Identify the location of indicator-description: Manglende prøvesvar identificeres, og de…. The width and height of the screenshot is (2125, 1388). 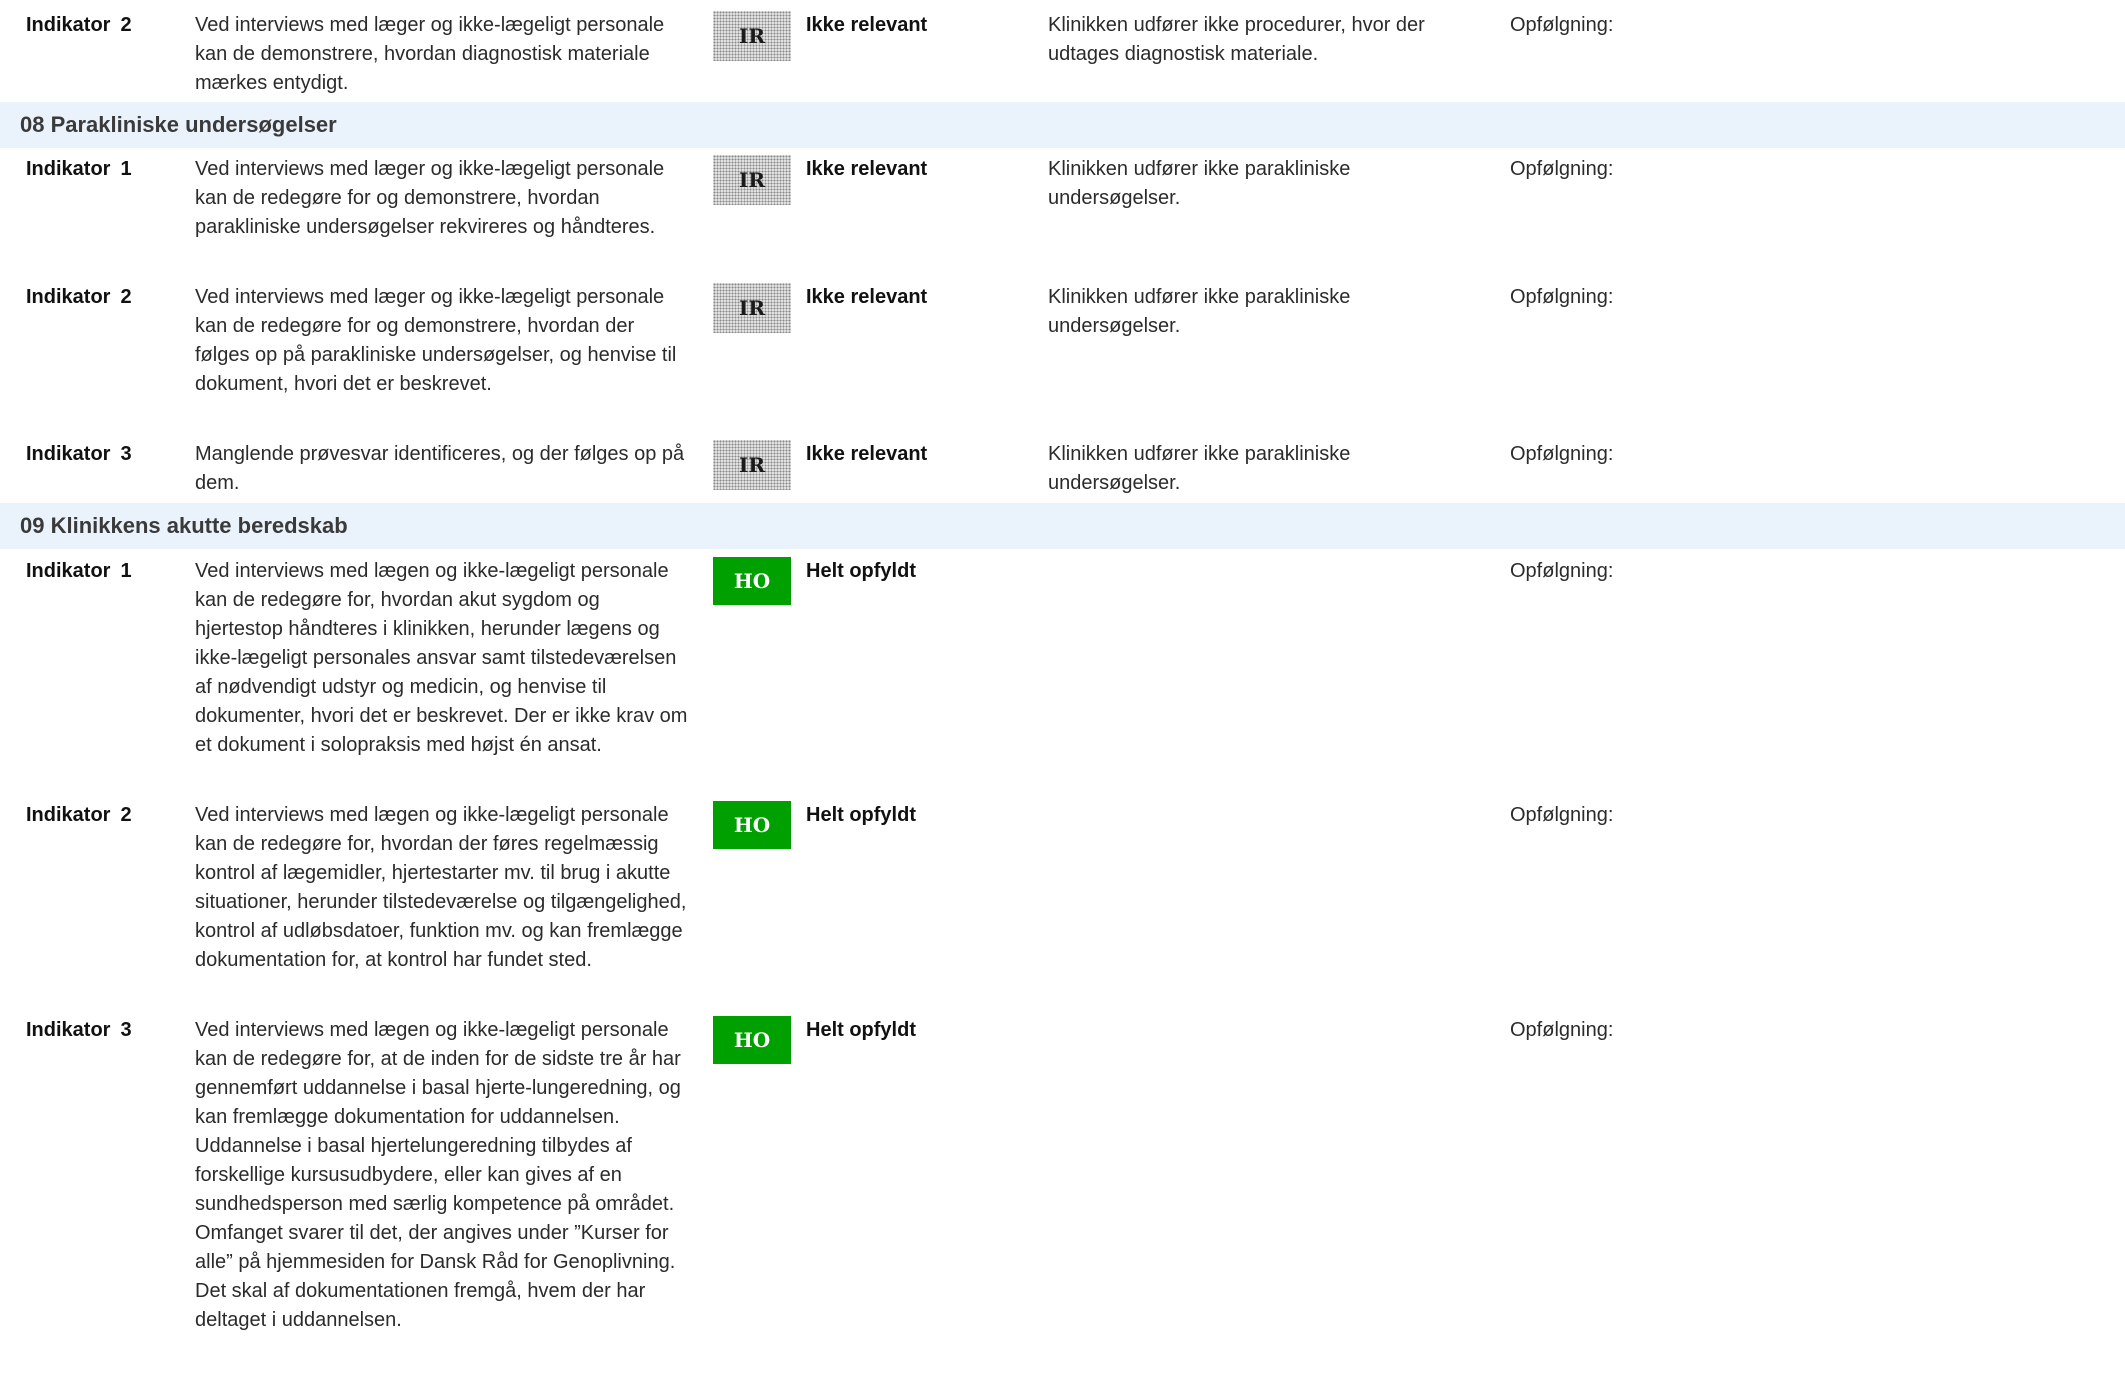
(440, 468).